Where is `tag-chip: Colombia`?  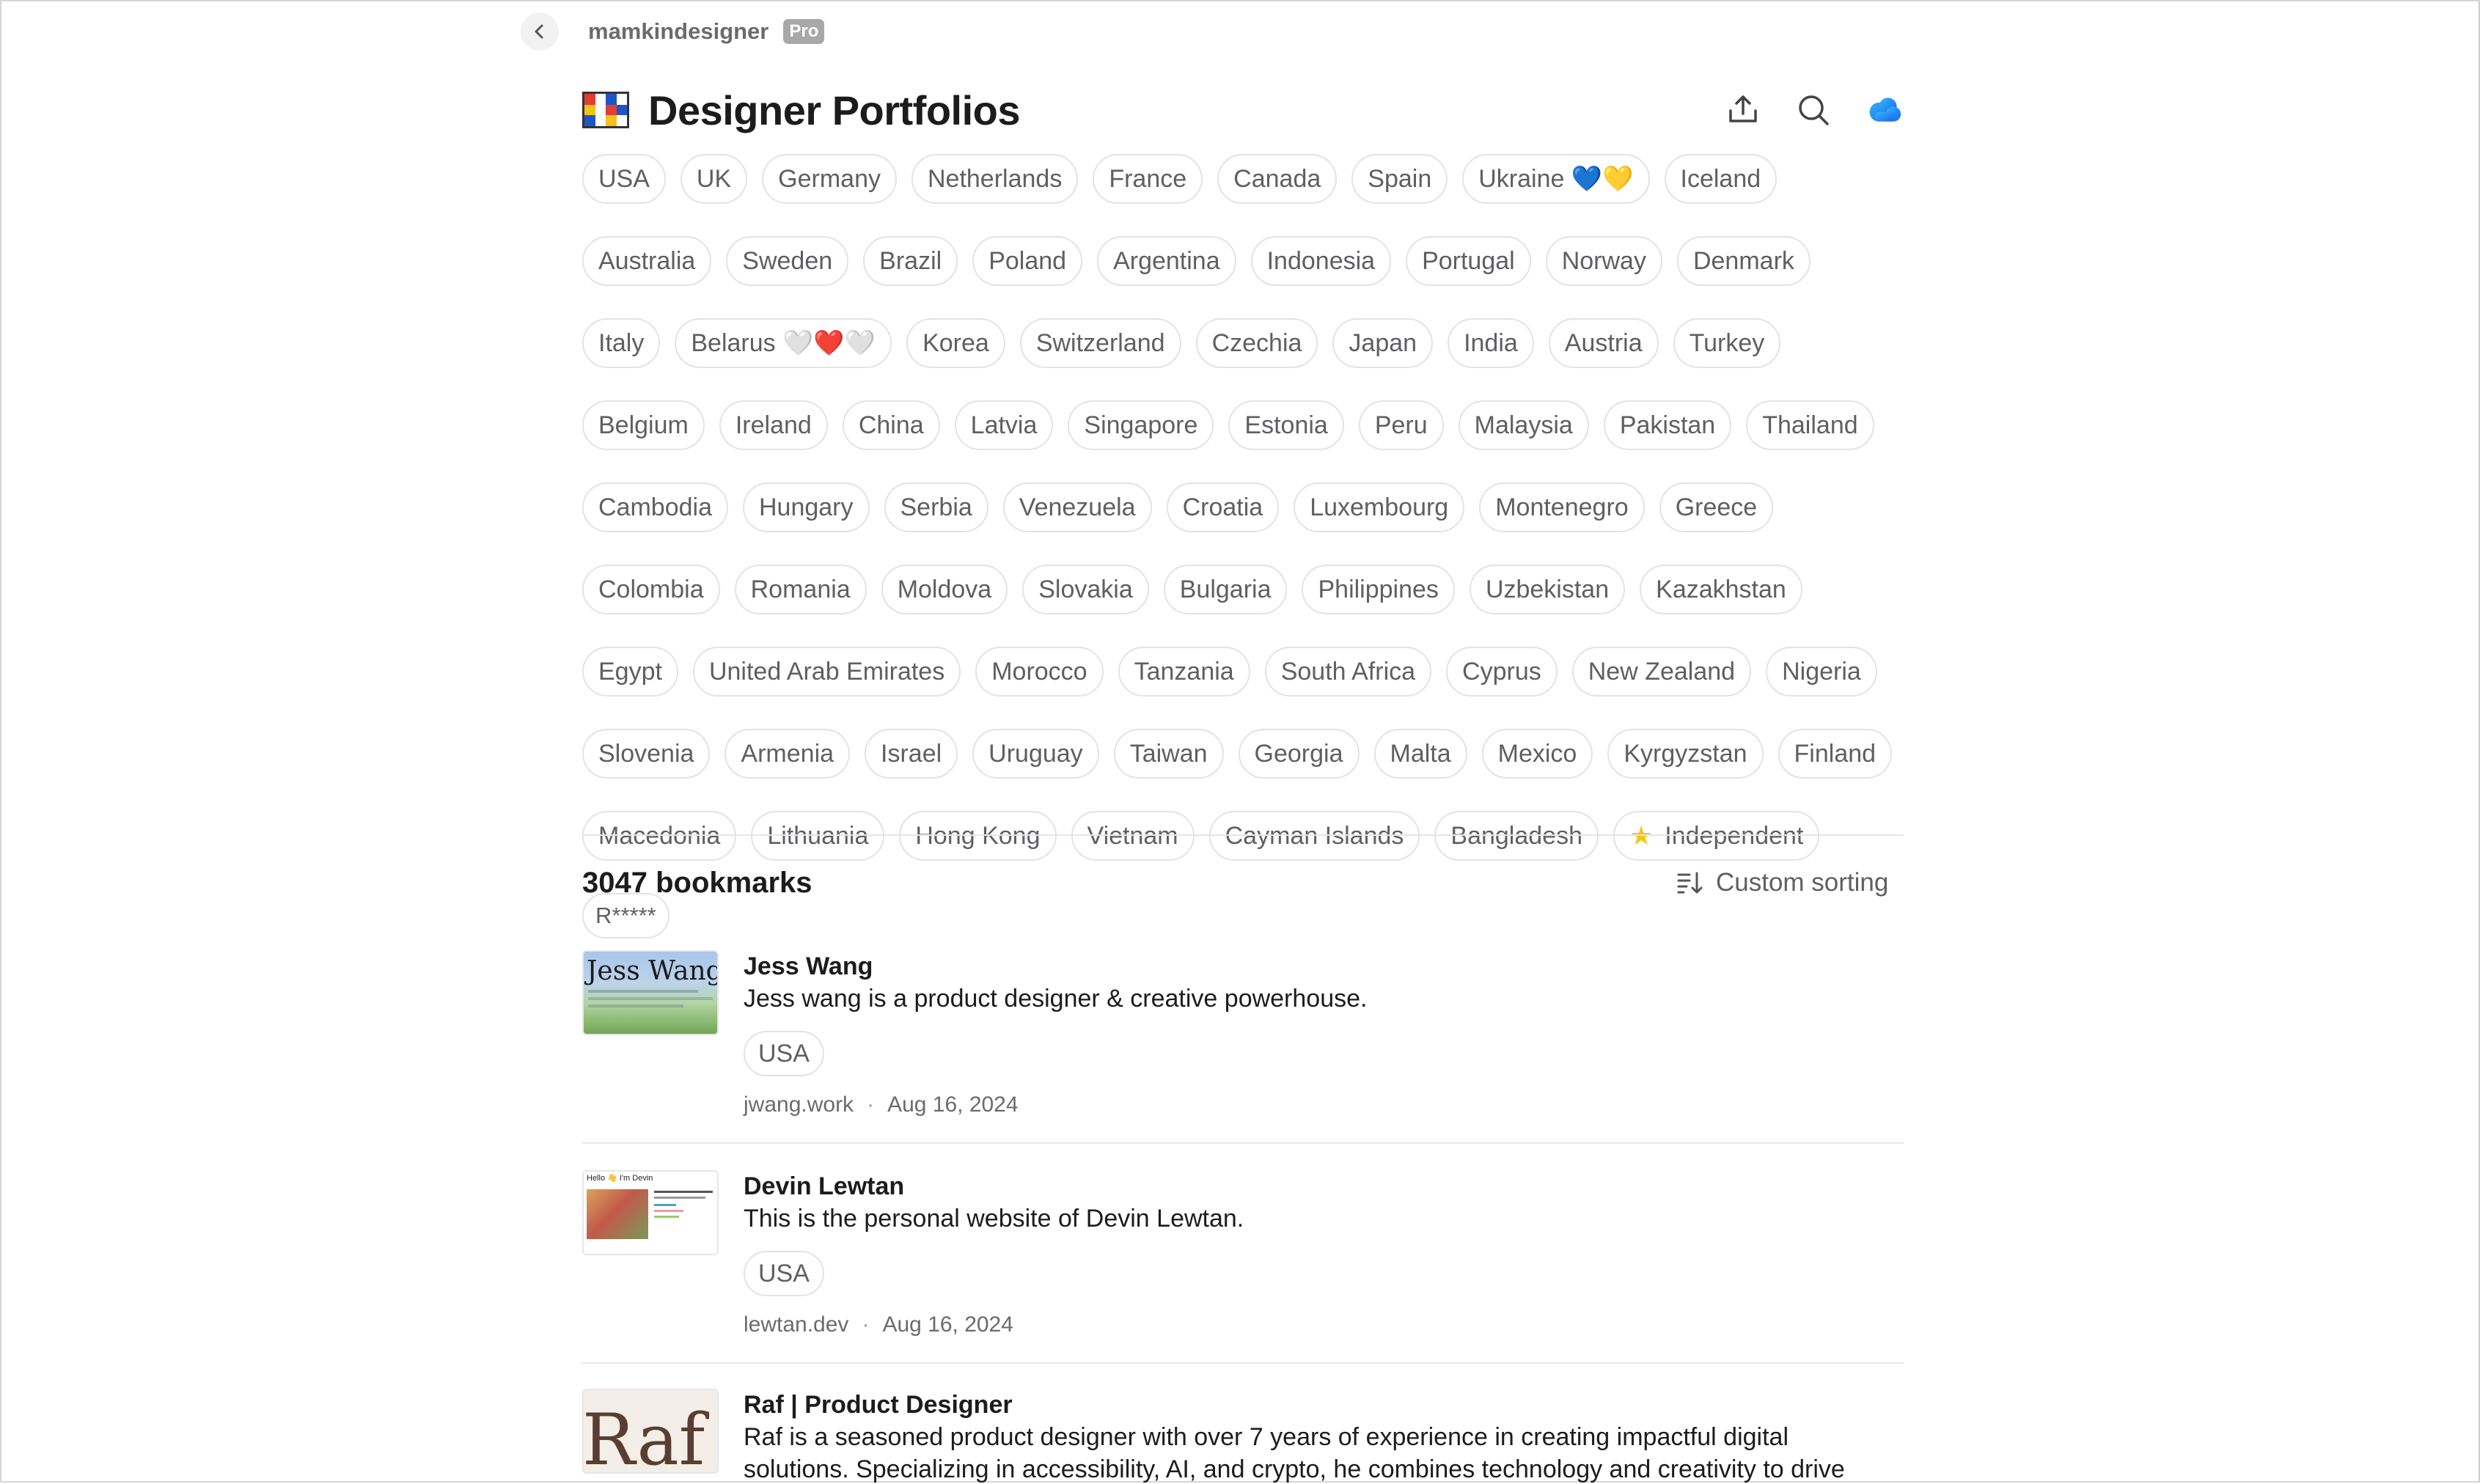 tag-chip: Colombia is located at coordinates (651, 589).